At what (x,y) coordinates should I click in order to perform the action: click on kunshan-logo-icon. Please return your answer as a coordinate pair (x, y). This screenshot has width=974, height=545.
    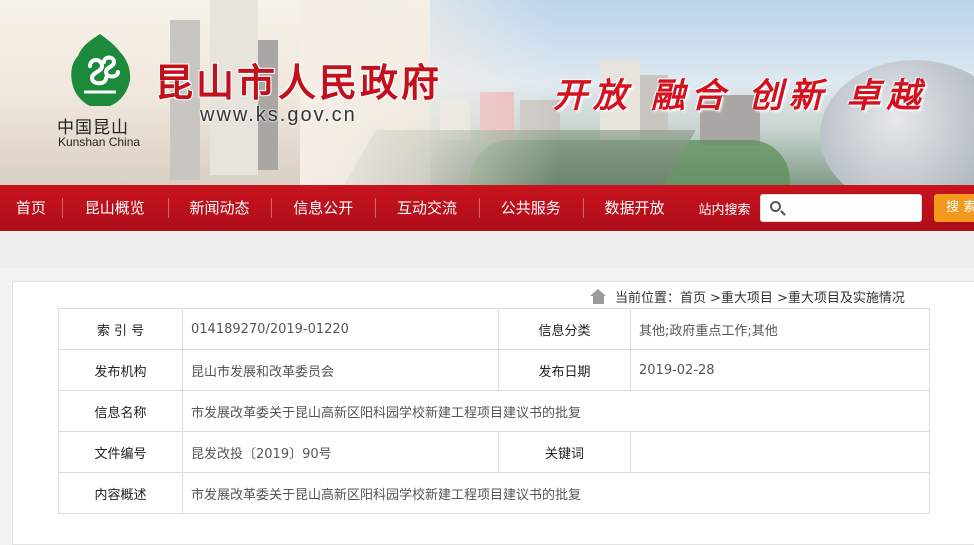
    Looking at the image, I should click on (101, 70).